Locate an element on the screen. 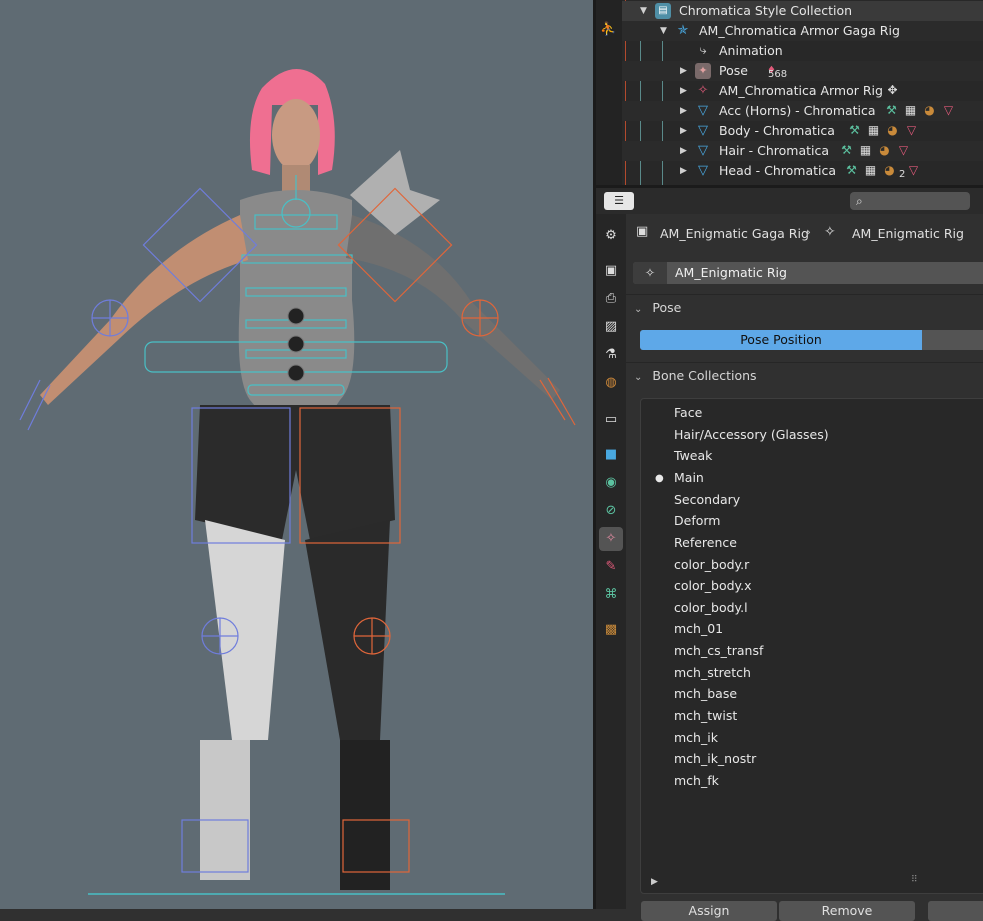  list-item: color_body.l is located at coordinates (711, 608).